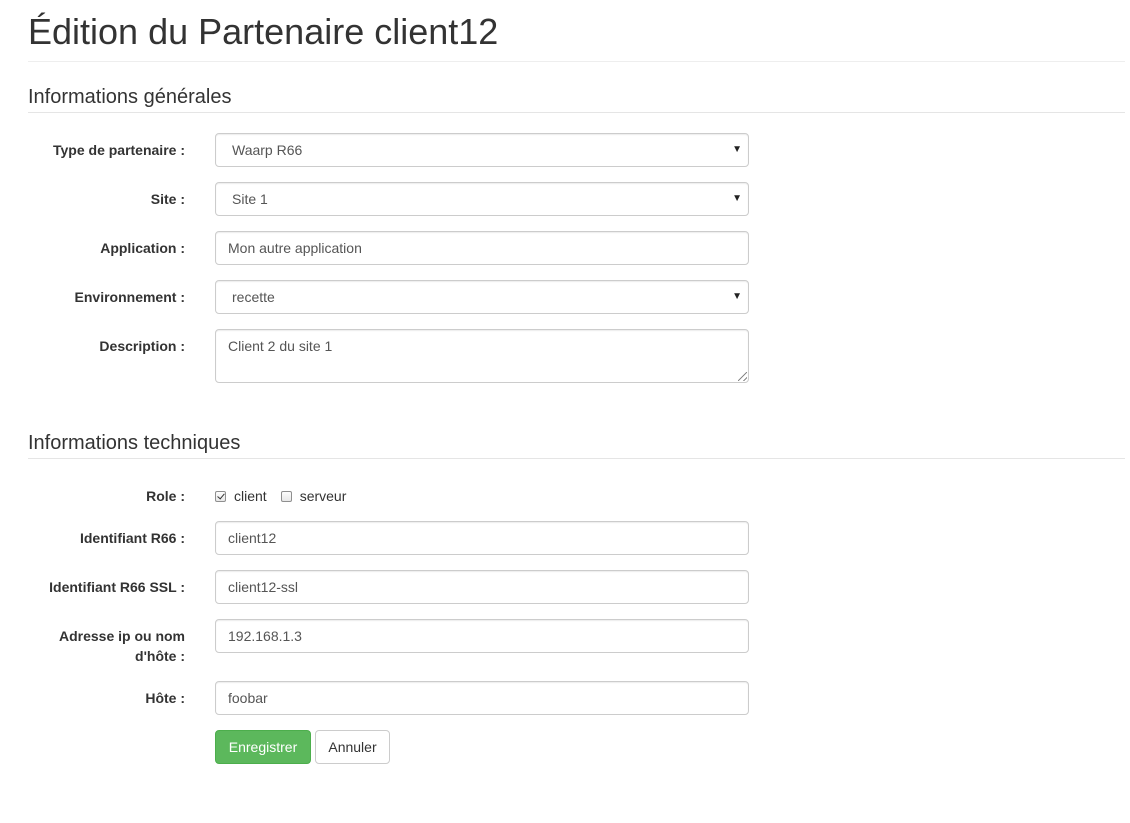 The image size is (1130, 823). What do you see at coordinates (132, 538) in the screenshot?
I see `r66-id-label: Identifiant R66 :` at bounding box center [132, 538].